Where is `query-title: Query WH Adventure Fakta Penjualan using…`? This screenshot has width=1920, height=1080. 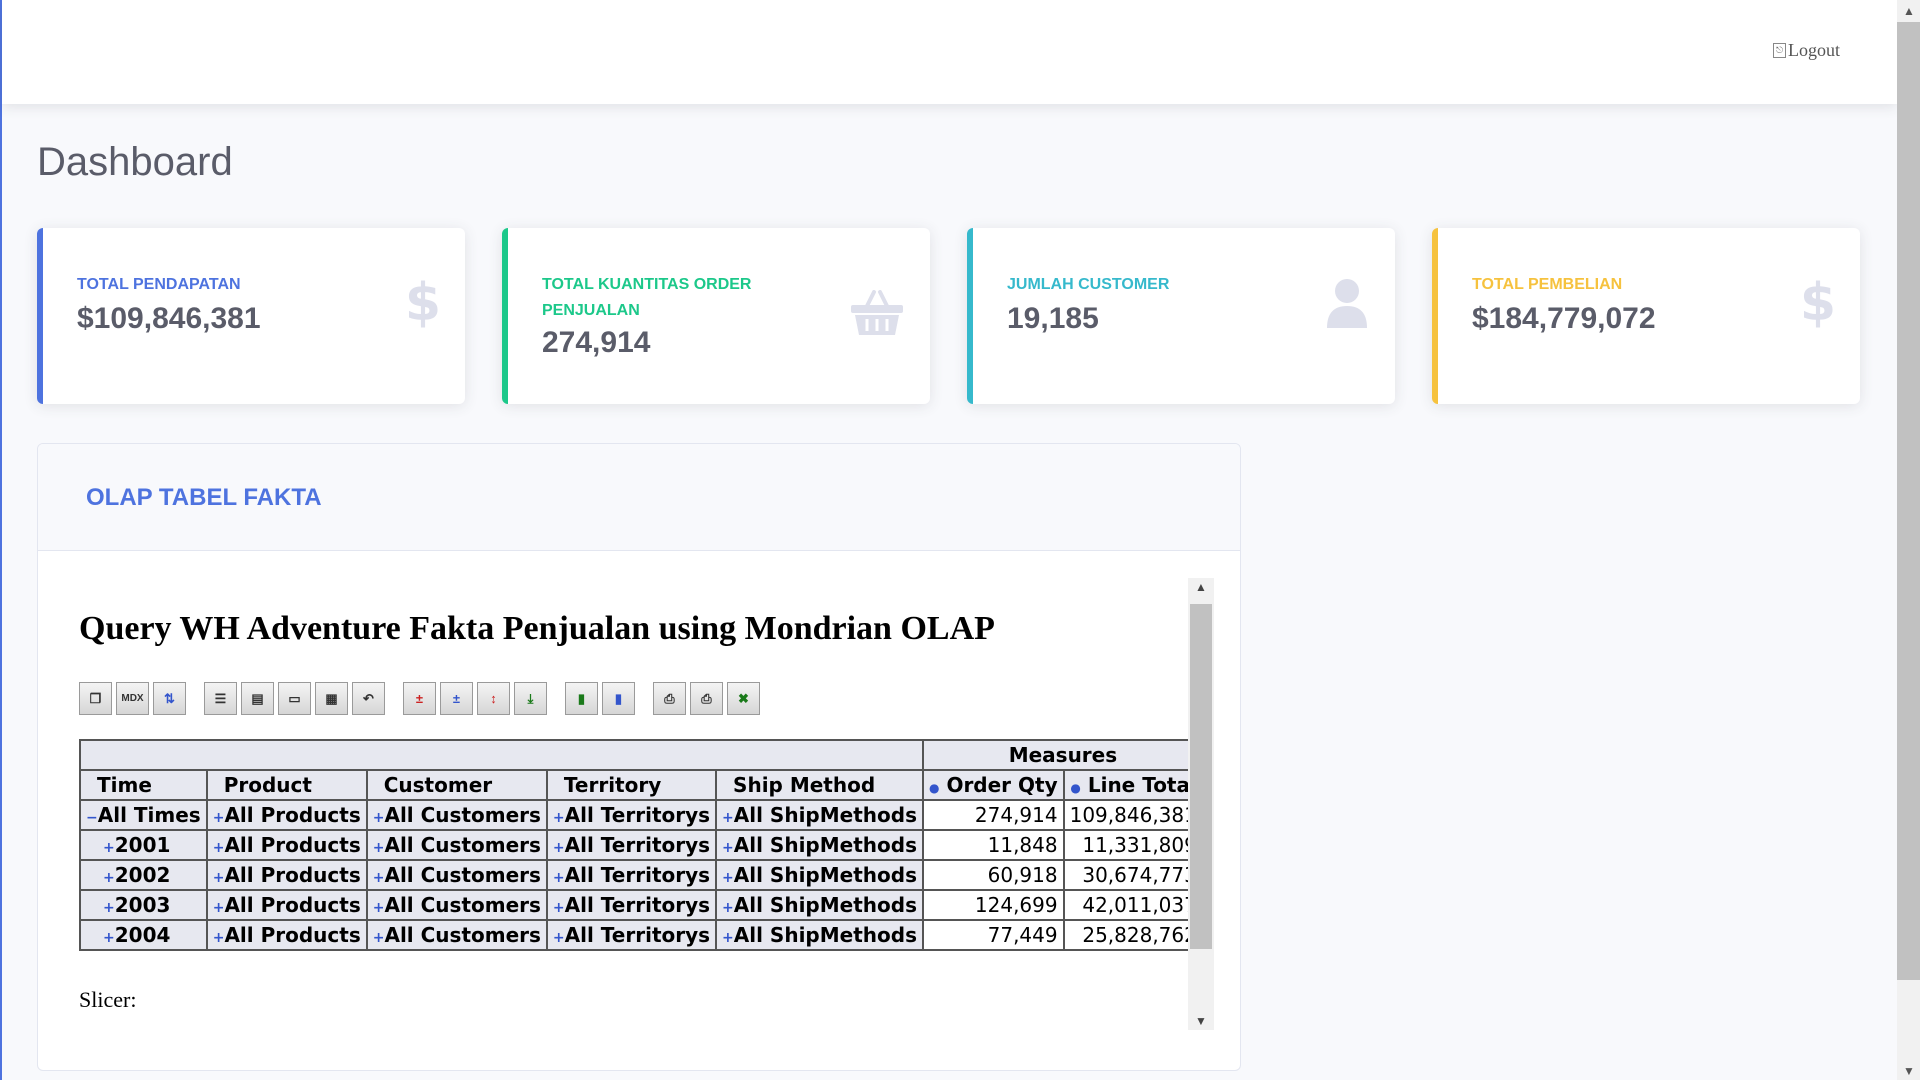 query-title: Query WH Adventure Fakta Penjualan using… is located at coordinates (537, 628).